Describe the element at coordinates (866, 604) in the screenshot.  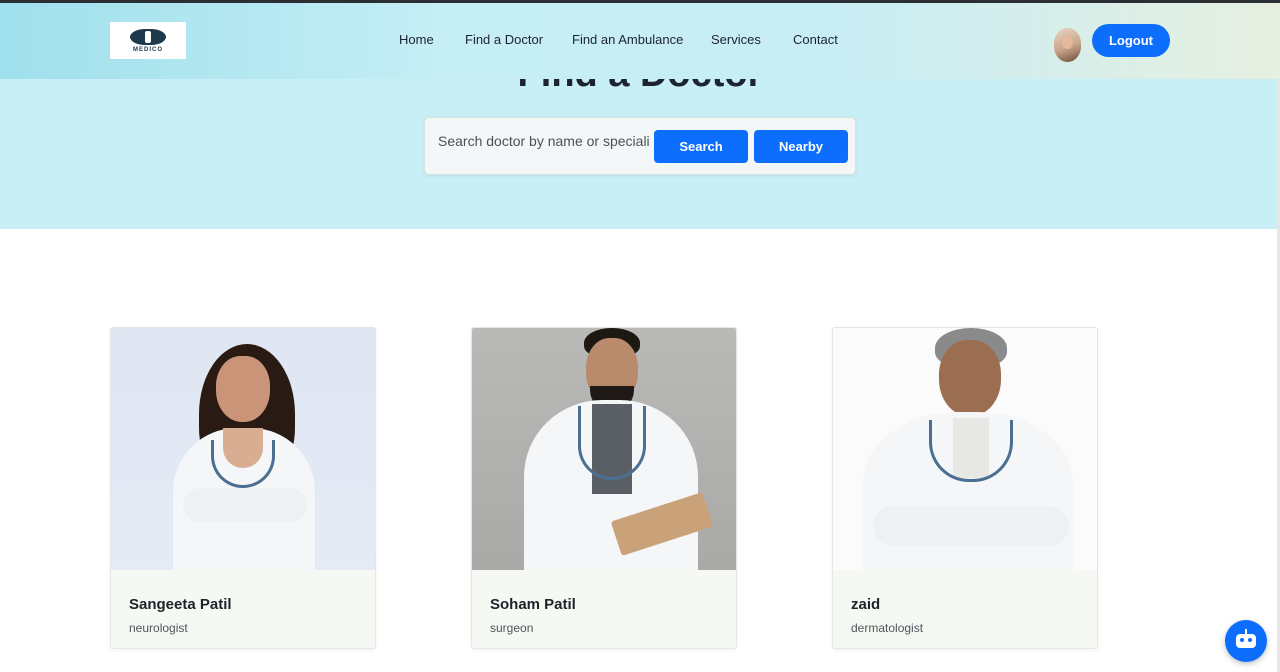
I see `doctor-name: zaid` at that location.